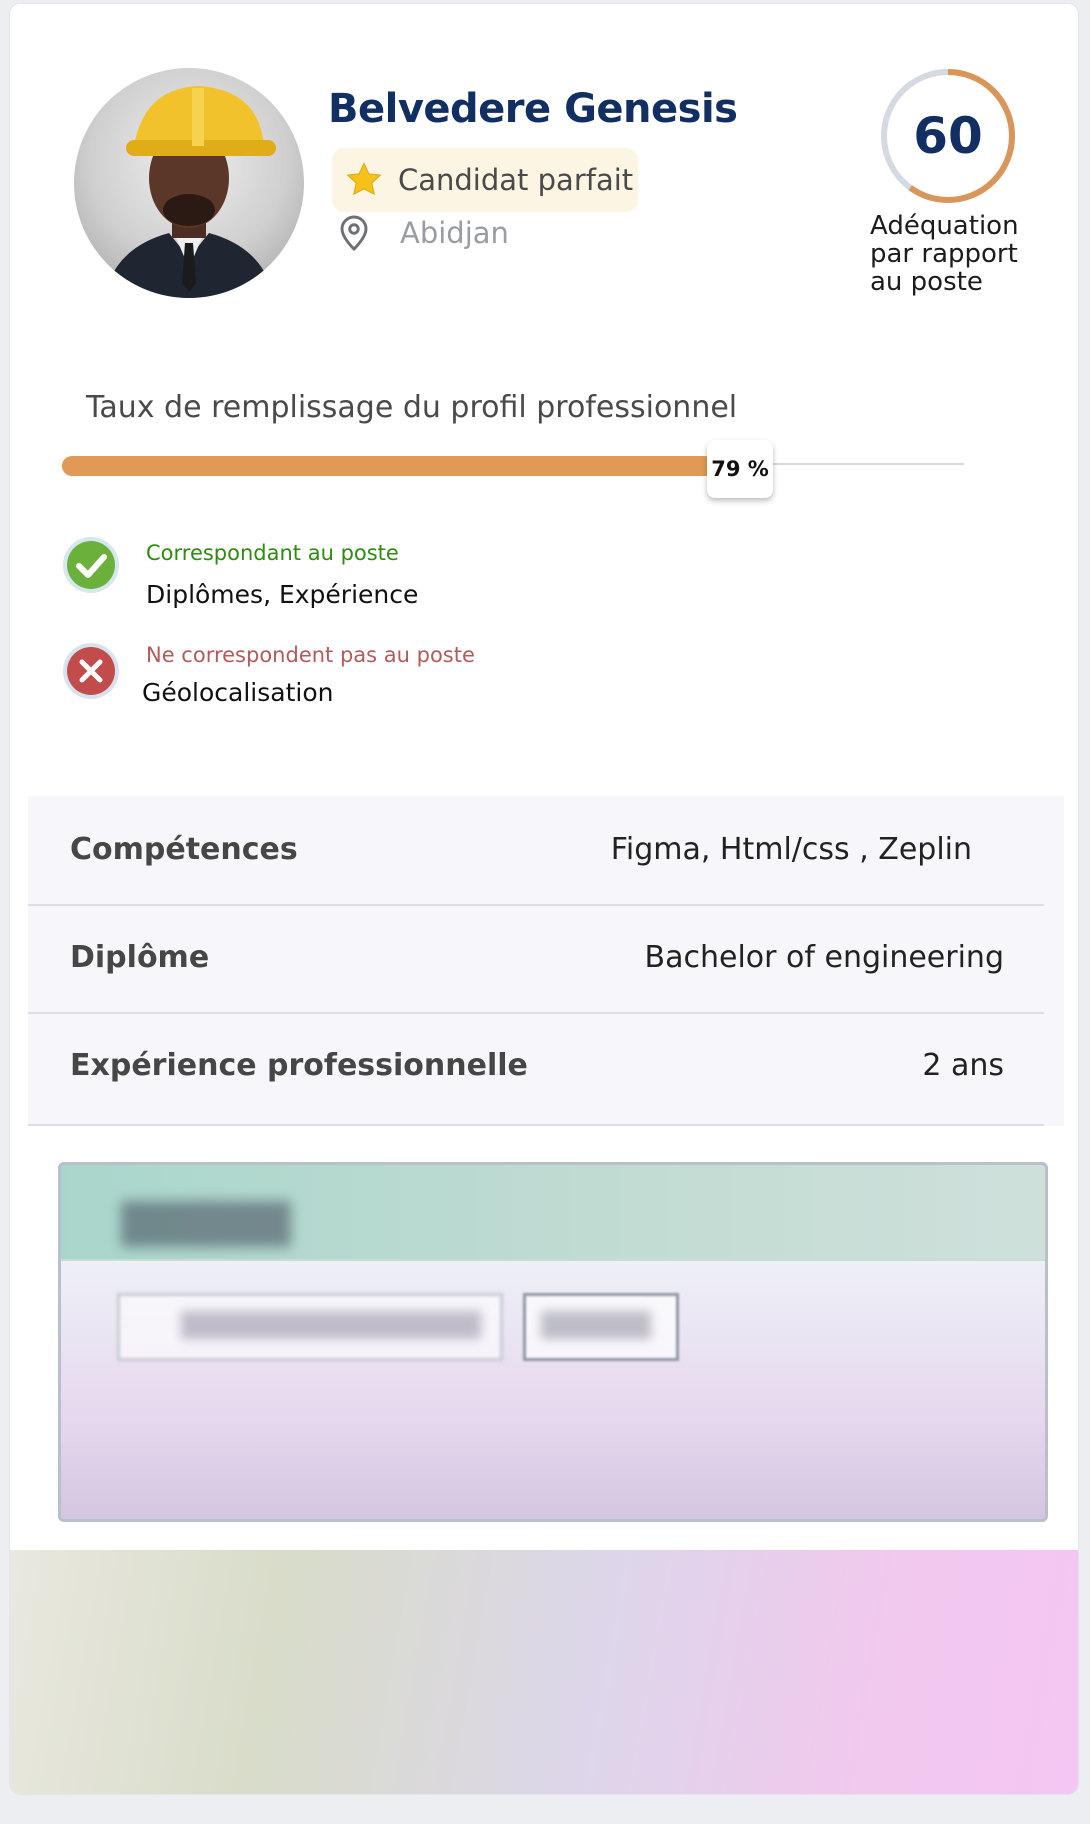 This screenshot has height=1824, width=1090. I want to click on matching-heading: Correspondant au poste, so click(272, 553).